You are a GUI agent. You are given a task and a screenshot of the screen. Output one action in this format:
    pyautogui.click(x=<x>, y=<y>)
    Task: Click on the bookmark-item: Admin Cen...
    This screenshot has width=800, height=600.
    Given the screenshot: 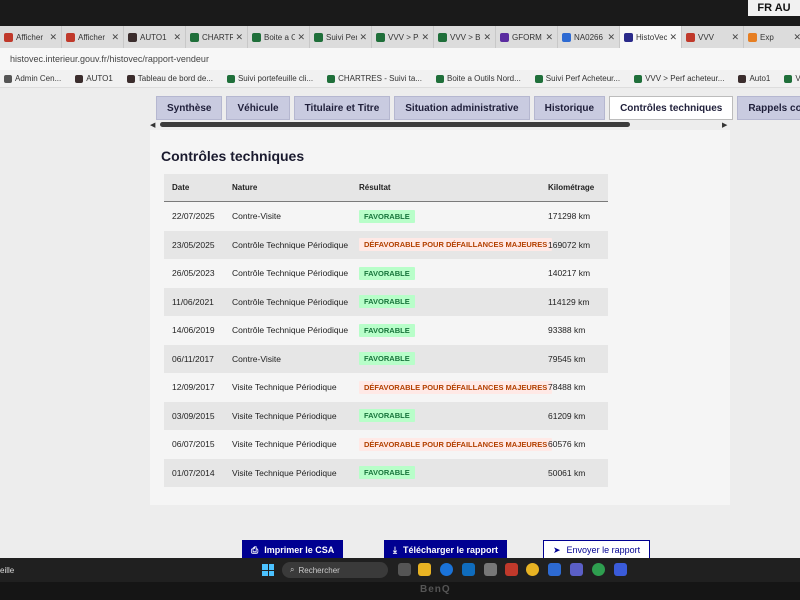 What is the action you would take?
    pyautogui.click(x=32, y=78)
    